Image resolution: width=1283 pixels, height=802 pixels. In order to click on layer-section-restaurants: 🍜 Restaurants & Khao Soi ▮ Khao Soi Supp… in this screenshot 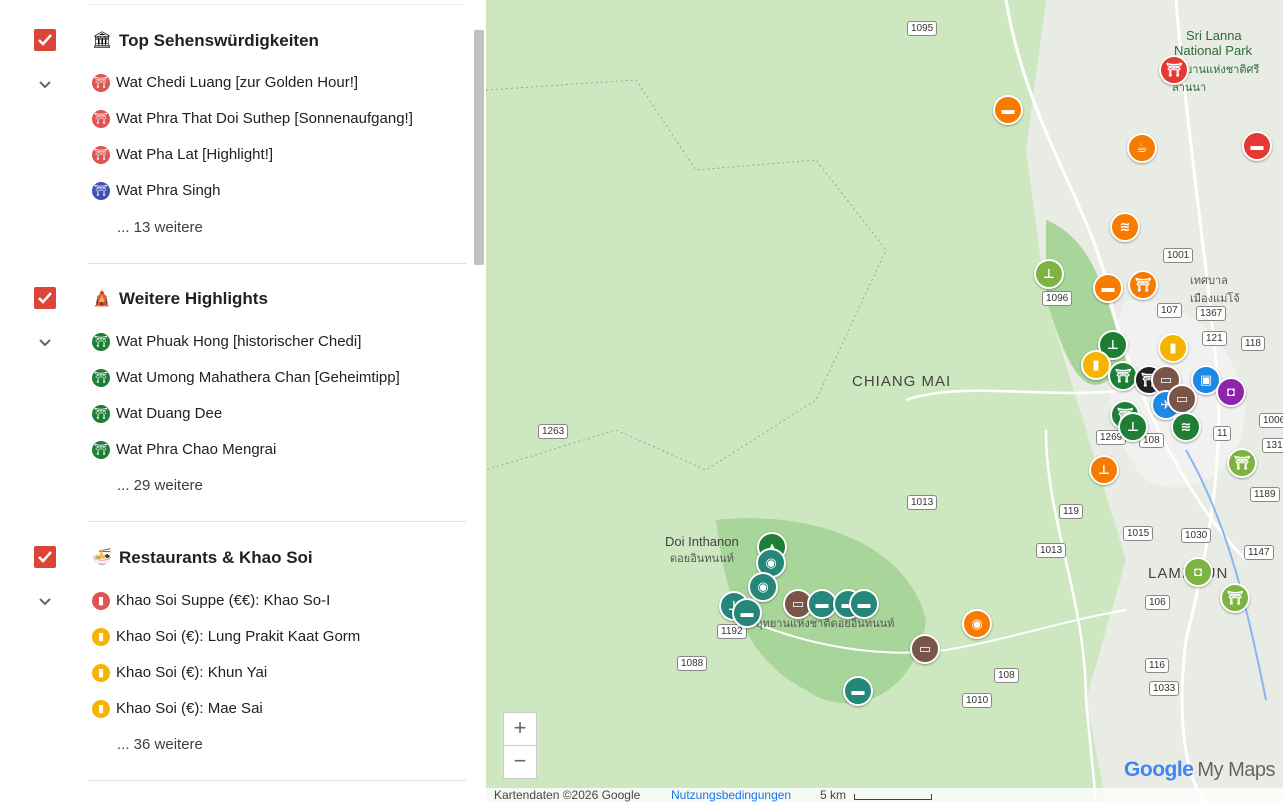, I will do `click(235, 666)`.